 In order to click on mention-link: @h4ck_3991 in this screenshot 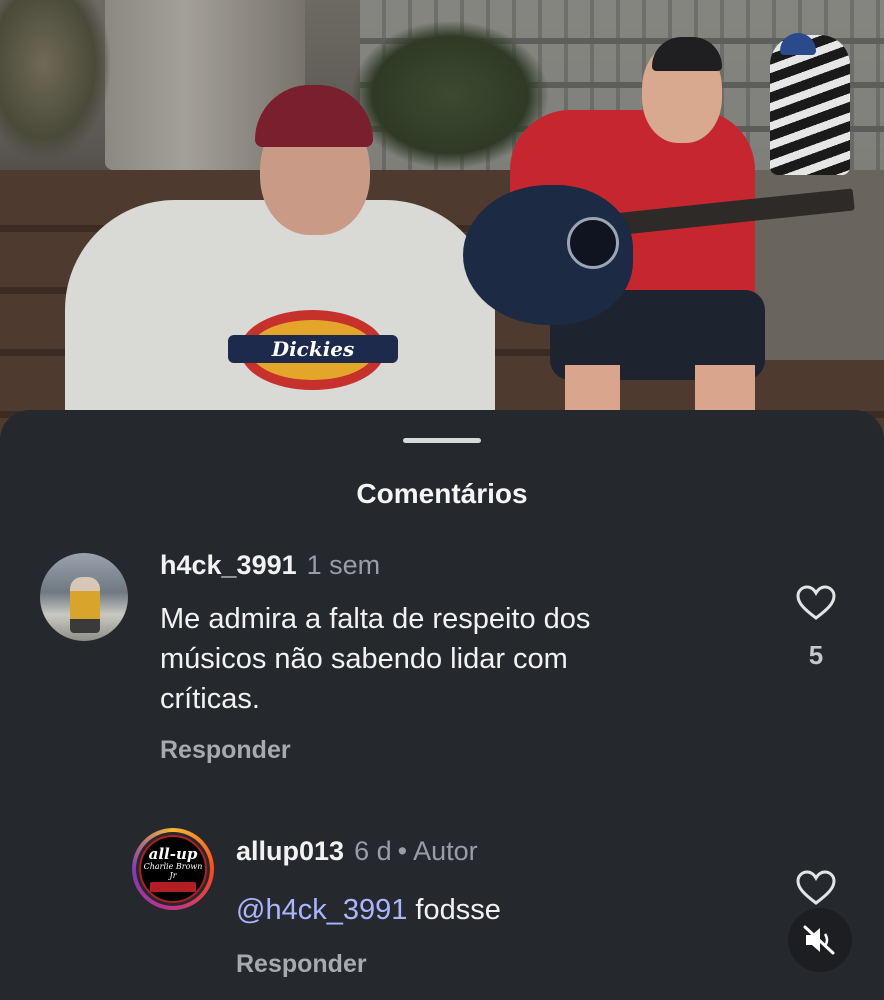, I will do `click(321, 910)`.